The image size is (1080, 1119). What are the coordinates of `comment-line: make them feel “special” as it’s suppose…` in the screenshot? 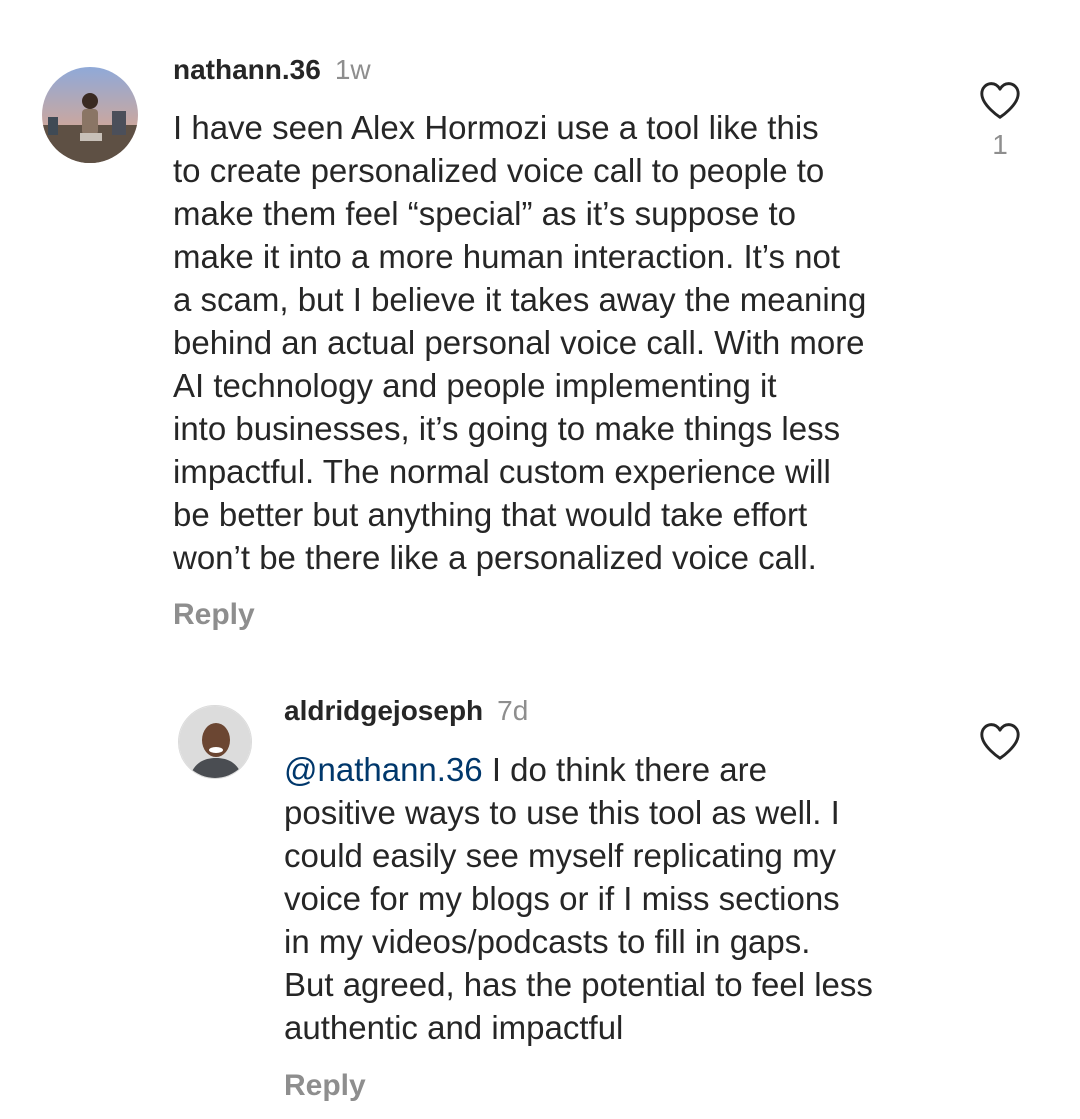 It's located at (485, 213).